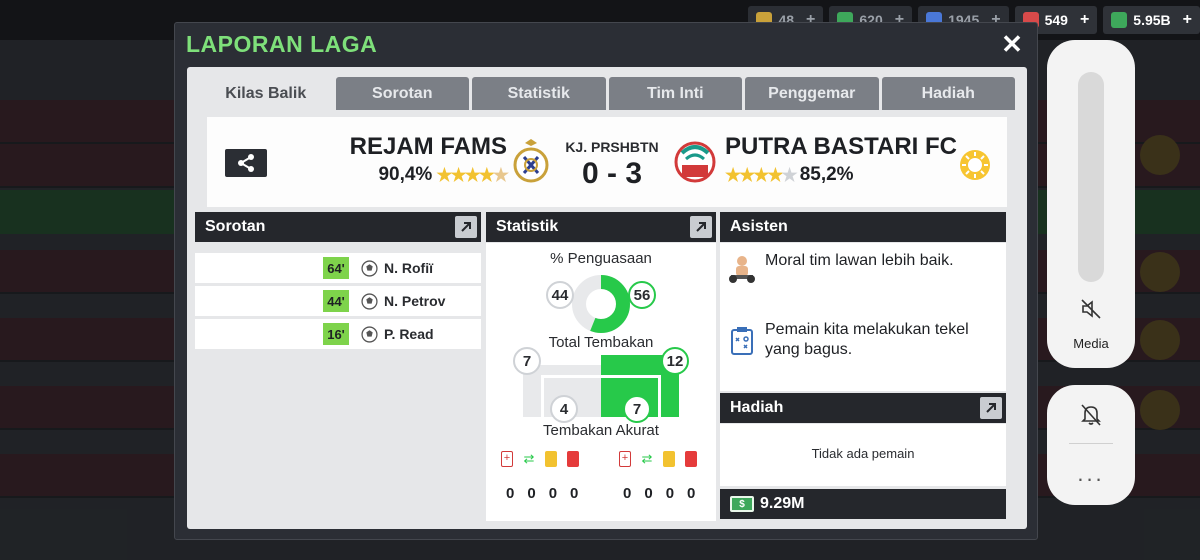 The image size is (1200, 560). What do you see at coordinates (789, 175) in the screenshot?
I see `away-team-rating: ★★★★★ 85,2%` at bounding box center [789, 175].